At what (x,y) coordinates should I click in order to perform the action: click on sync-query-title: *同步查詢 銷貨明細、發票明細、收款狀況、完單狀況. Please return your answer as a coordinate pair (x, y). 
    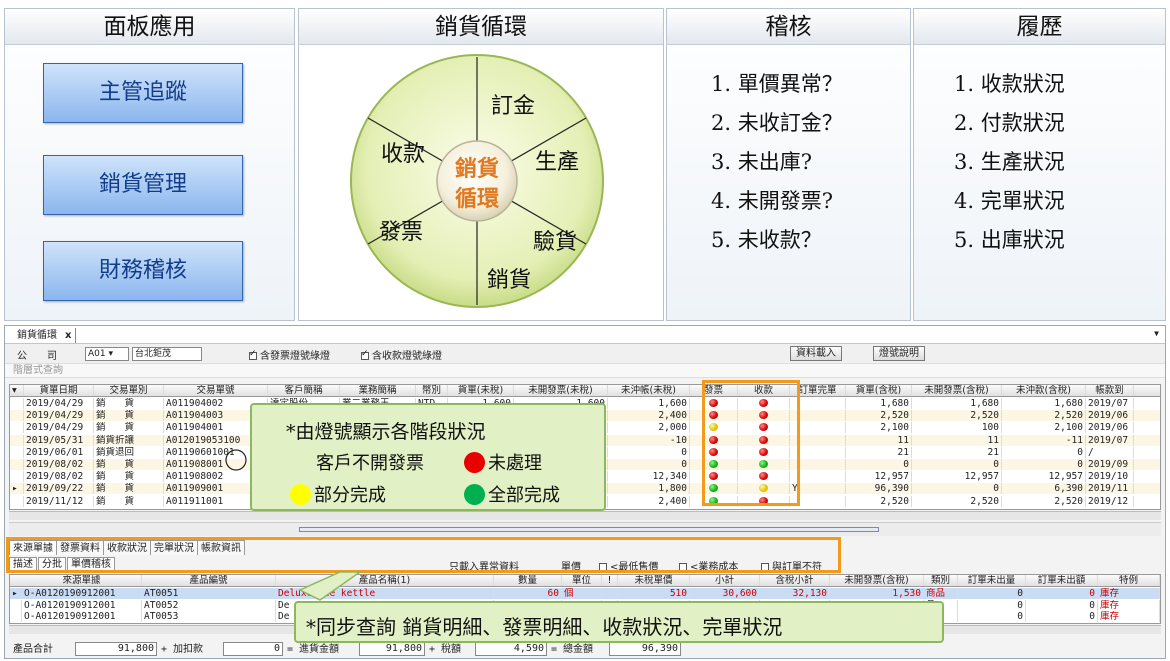
    Looking at the image, I should click on (544, 627).